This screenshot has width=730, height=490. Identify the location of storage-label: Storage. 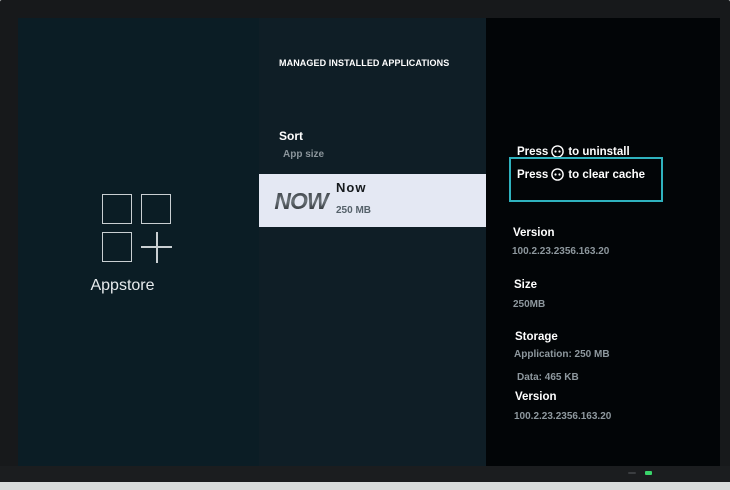
(536, 337).